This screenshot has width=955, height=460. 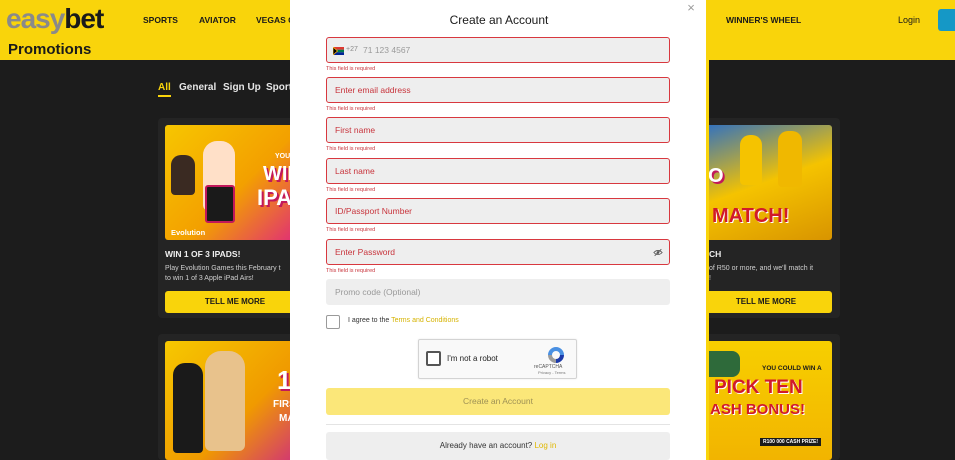 I want to click on modal-title: Create an Account, so click(x=499, y=20).